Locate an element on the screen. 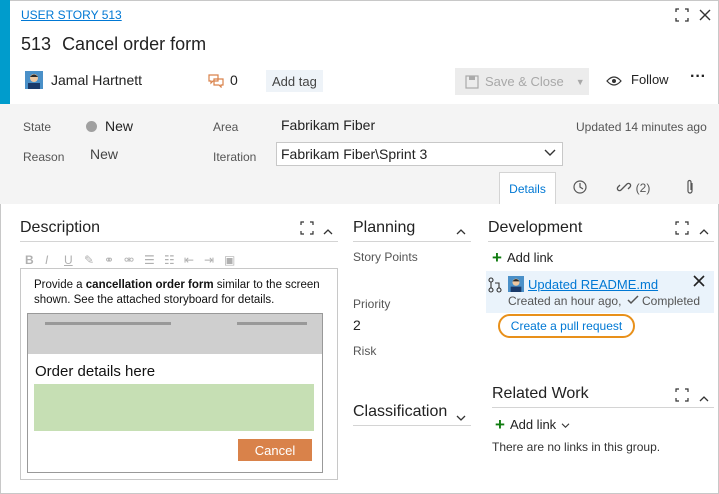  checkmark-icon is located at coordinates (633, 301).